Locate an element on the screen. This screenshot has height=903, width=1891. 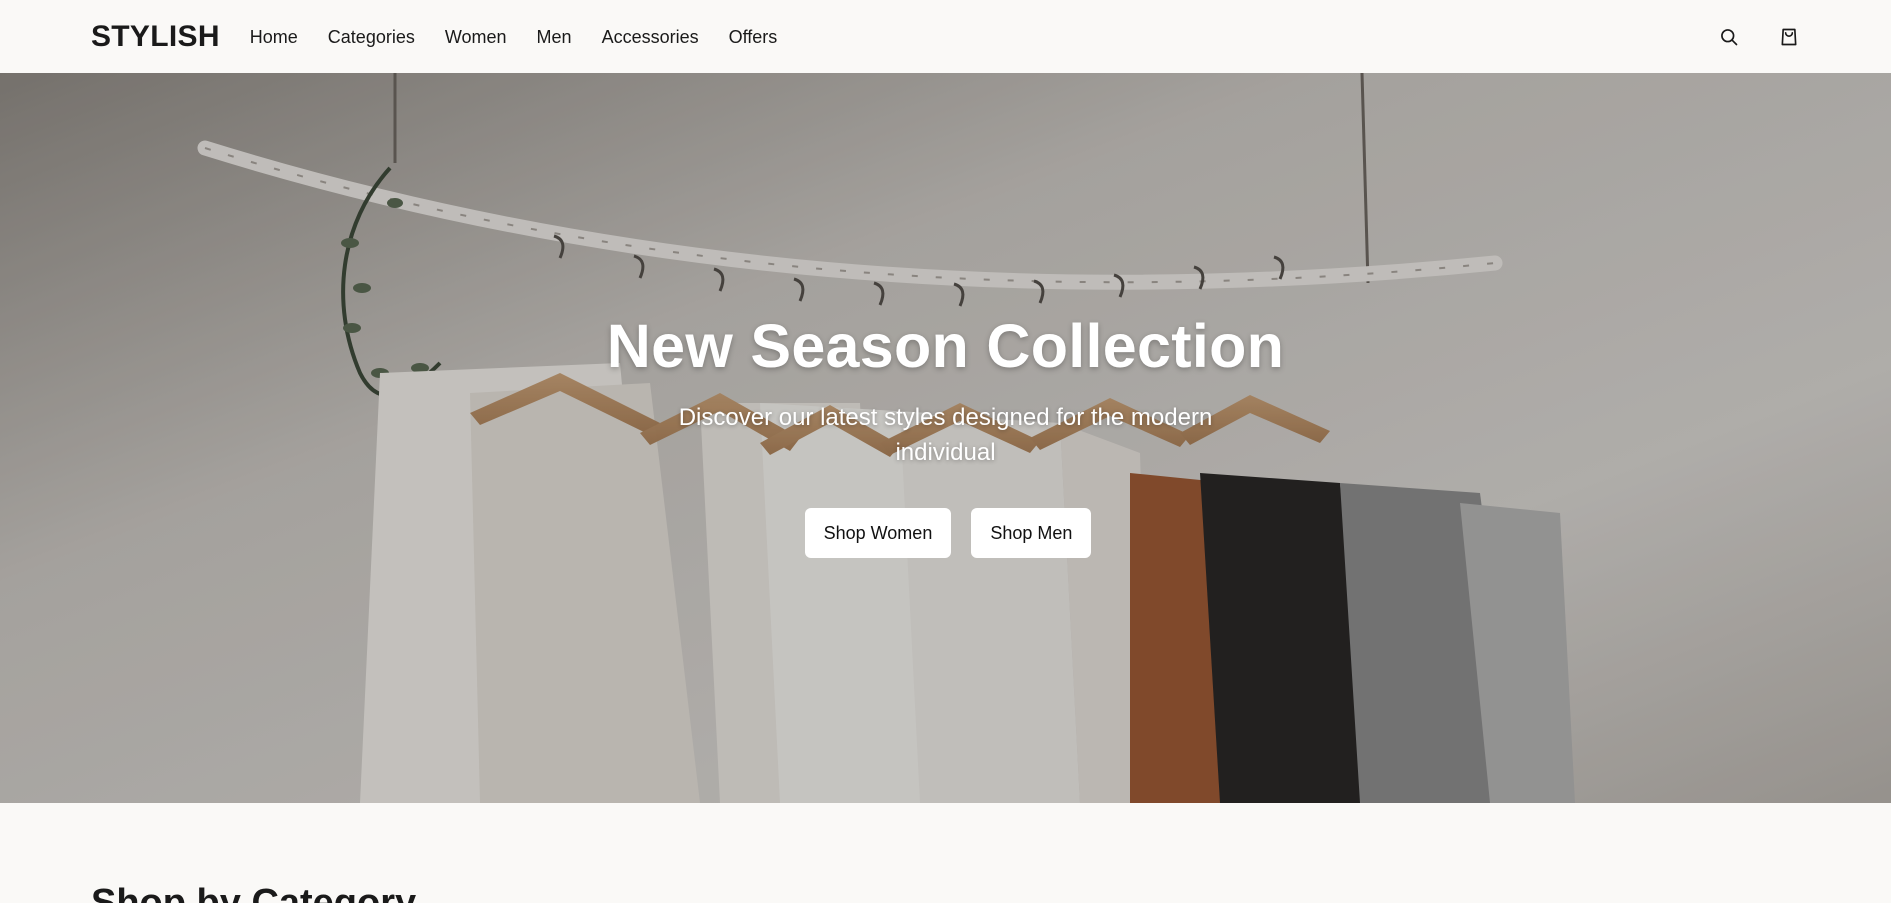
shopping-bag-icon is located at coordinates (1789, 37).